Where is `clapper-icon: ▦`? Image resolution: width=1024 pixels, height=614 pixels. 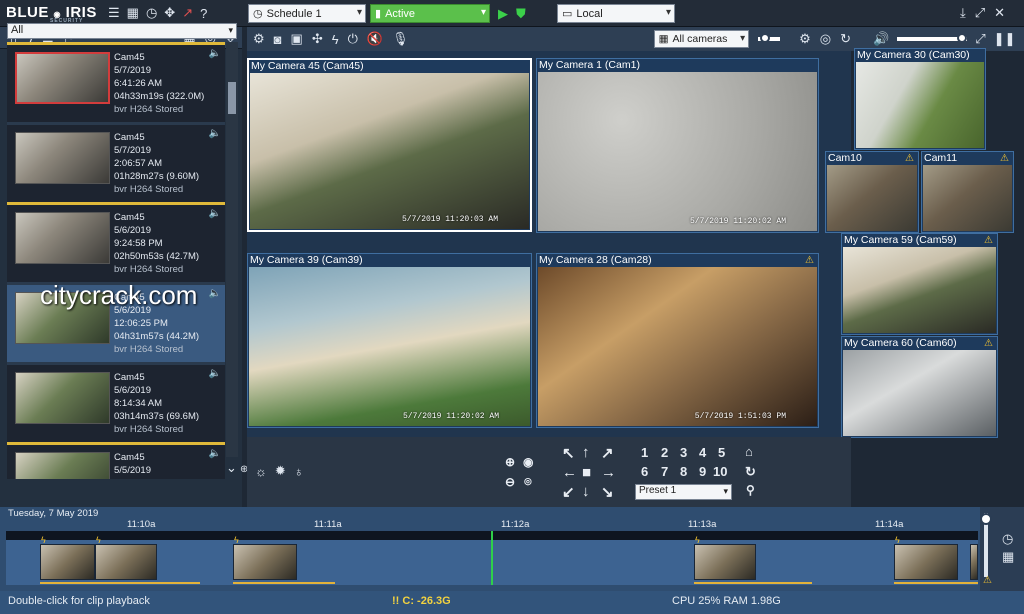 clapper-icon: ▦ is located at coordinates (133, 13).